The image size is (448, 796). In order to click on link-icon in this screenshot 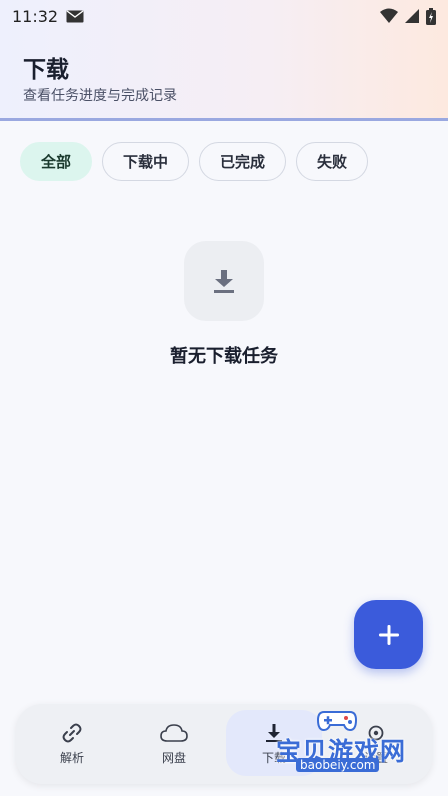, I will do `click(72, 732)`.